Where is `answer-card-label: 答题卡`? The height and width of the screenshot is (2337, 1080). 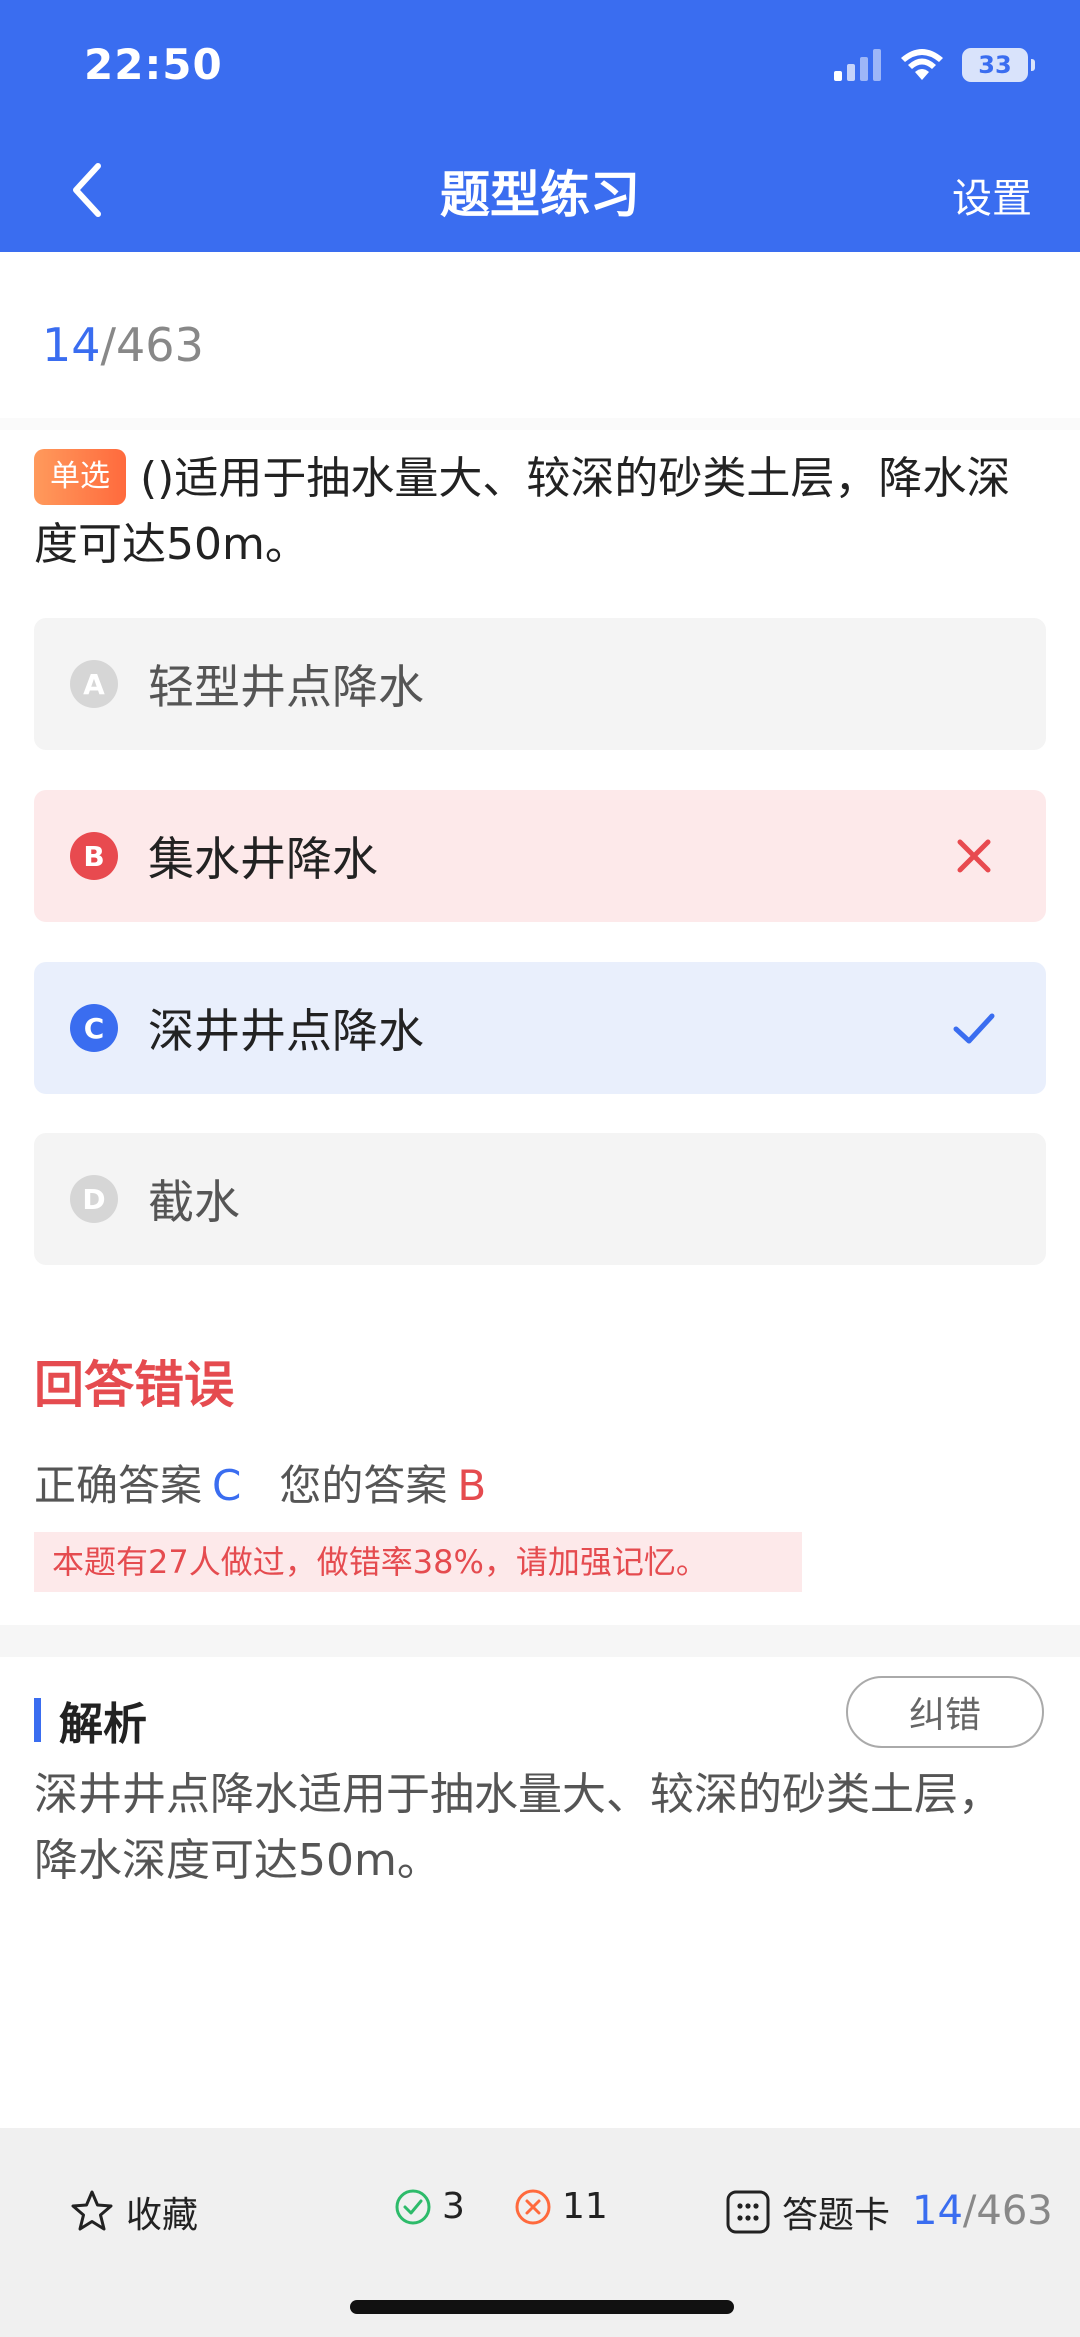 answer-card-label: 答题卡 is located at coordinates (836, 2215).